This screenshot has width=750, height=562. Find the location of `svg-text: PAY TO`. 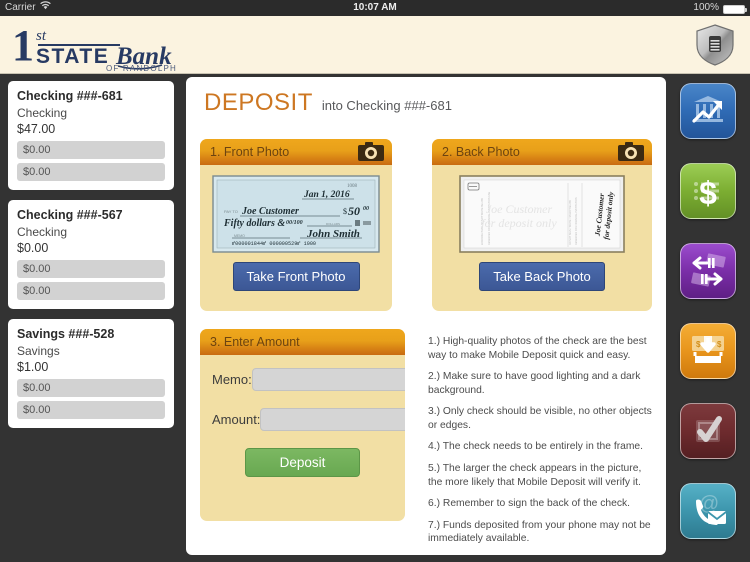

svg-text: PAY TO is located at coordinates (231, 211).